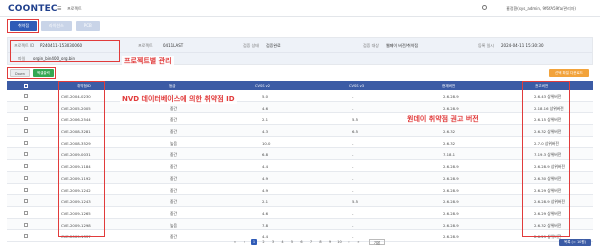 The image size is (600, 249). Describe the element at coordinates (443, 119) in the screenshot. I see `annotation-advisory: 원데이 취약점 권고 버전` at that location.